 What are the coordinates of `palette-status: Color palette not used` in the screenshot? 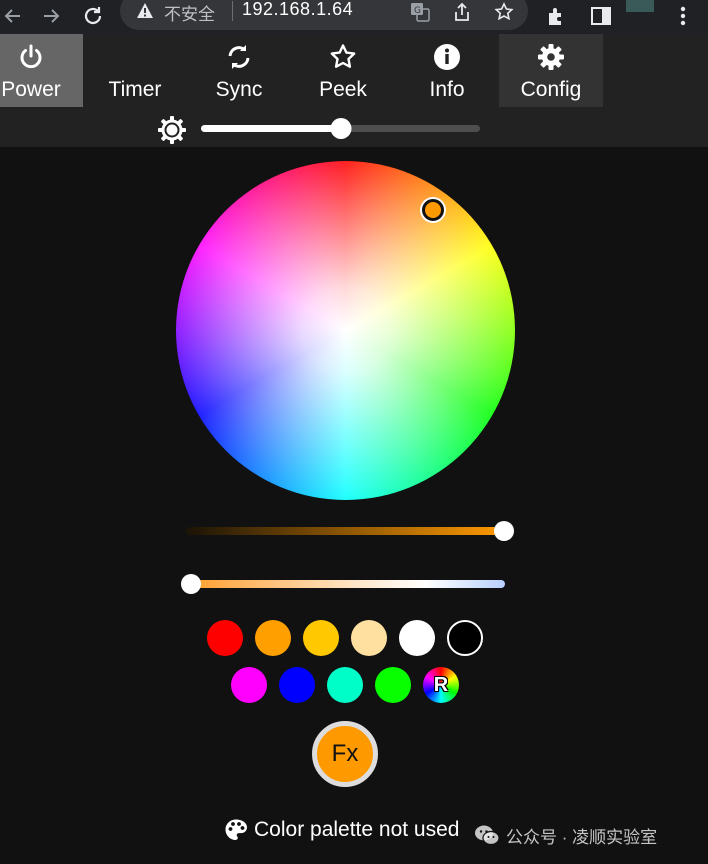 It's located at (341, 830).